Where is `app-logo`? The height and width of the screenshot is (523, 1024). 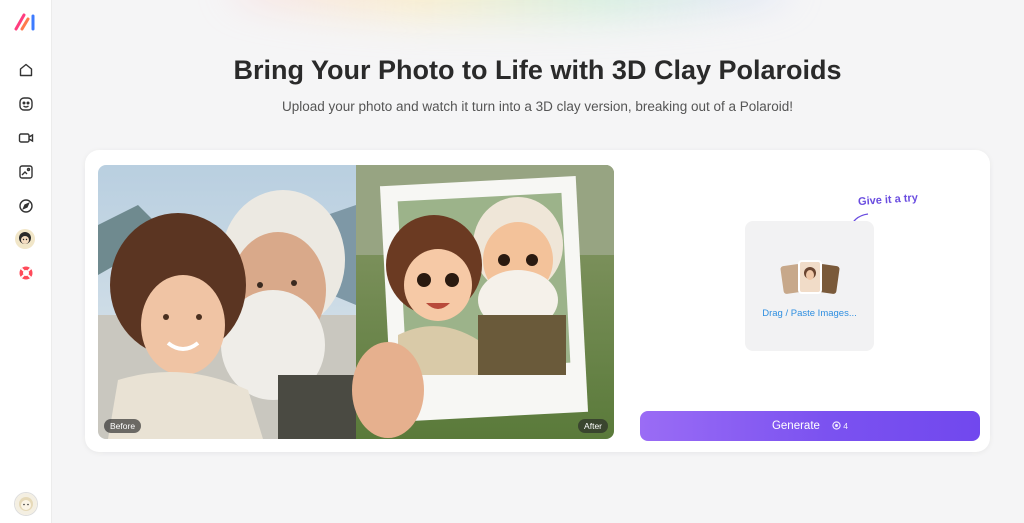
app-logo is located at coordinates (26, 22).